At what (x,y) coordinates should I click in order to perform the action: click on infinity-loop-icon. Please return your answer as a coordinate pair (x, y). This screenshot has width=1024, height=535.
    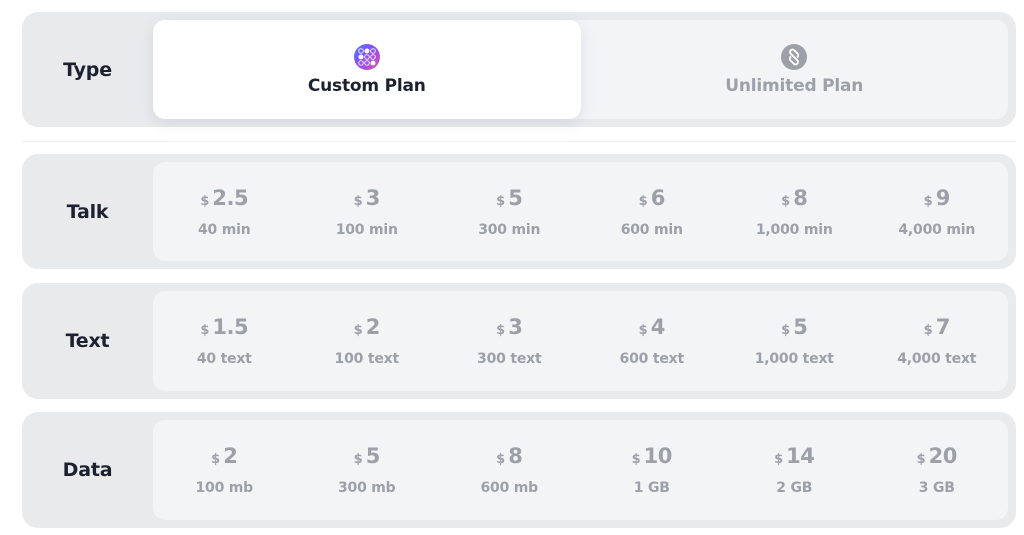
    Looking at the image, I should click on (794, 56).